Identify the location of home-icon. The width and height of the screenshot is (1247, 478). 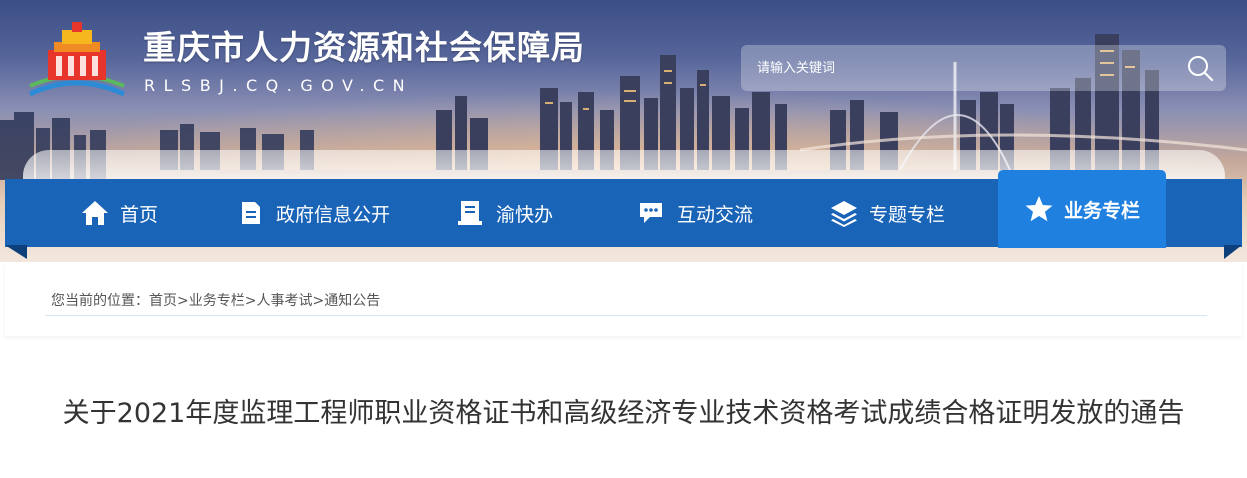
(95, 213).